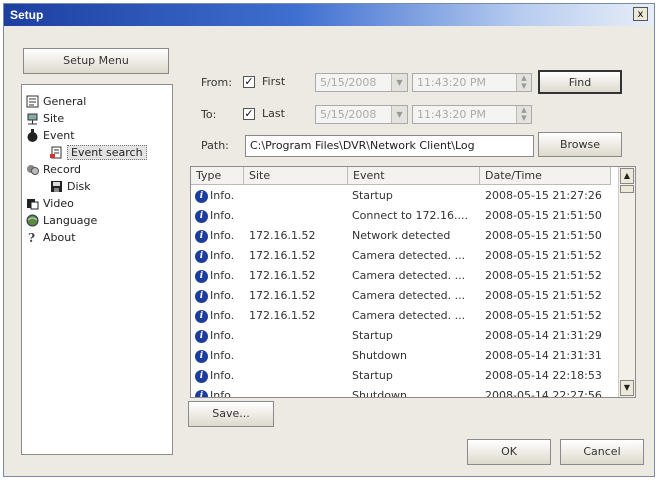  I want to click on scroll-thumb, so click(627, 189).